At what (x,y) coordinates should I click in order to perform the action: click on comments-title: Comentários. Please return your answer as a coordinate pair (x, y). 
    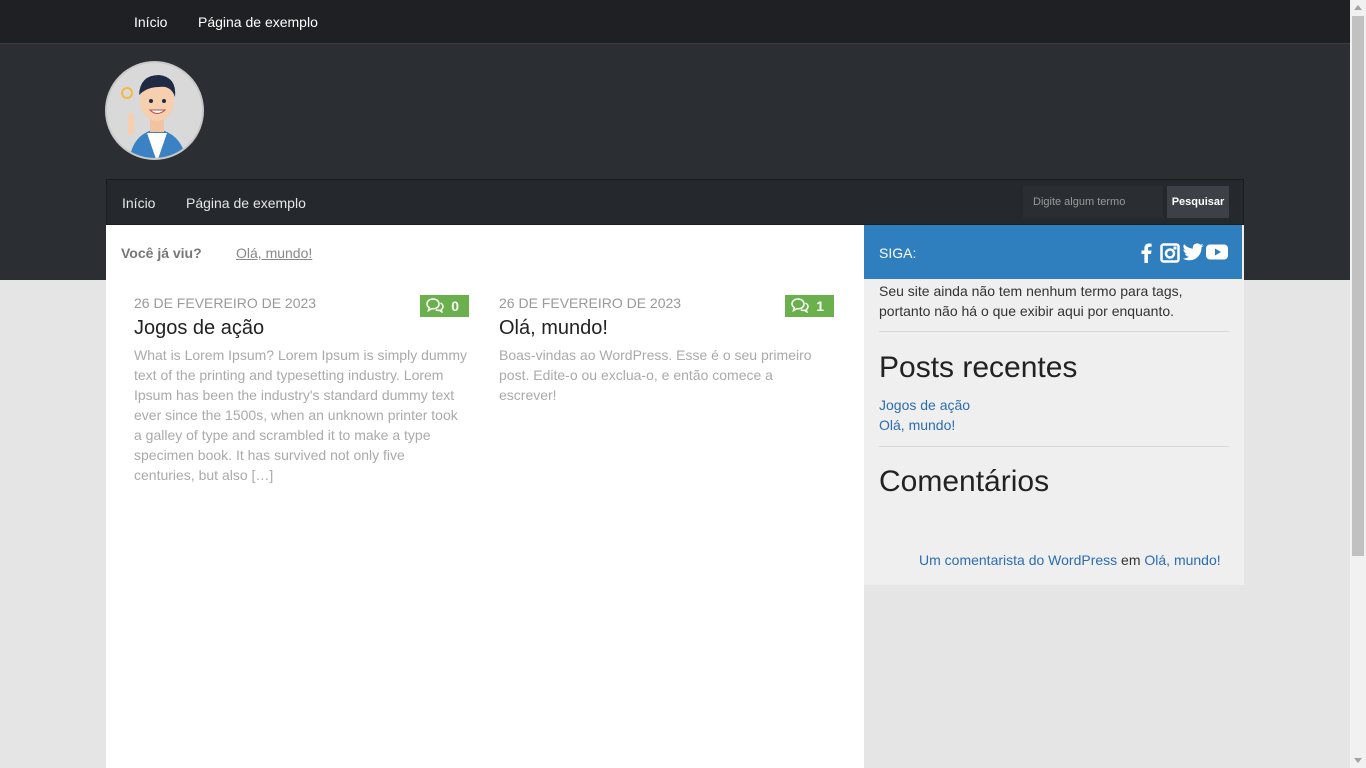
    Looking at the image, I should click on (964, 481).